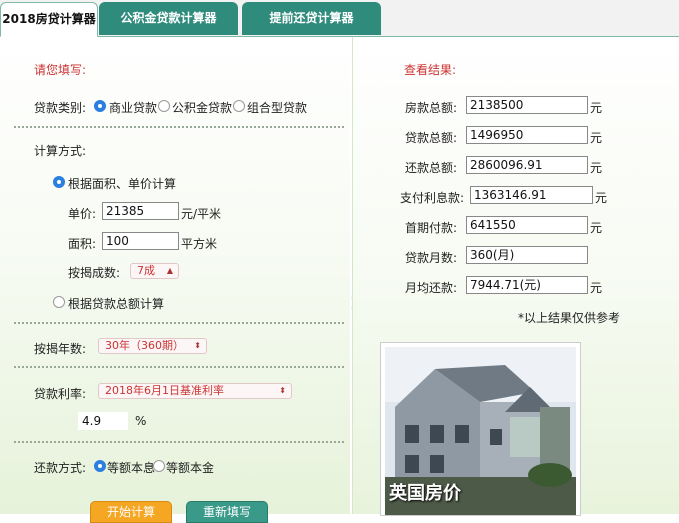 This screenshot has height=523, width=679. I want to click on tab-fund-loan-calculator: 公积金贷款计算器, so click(168, 18).